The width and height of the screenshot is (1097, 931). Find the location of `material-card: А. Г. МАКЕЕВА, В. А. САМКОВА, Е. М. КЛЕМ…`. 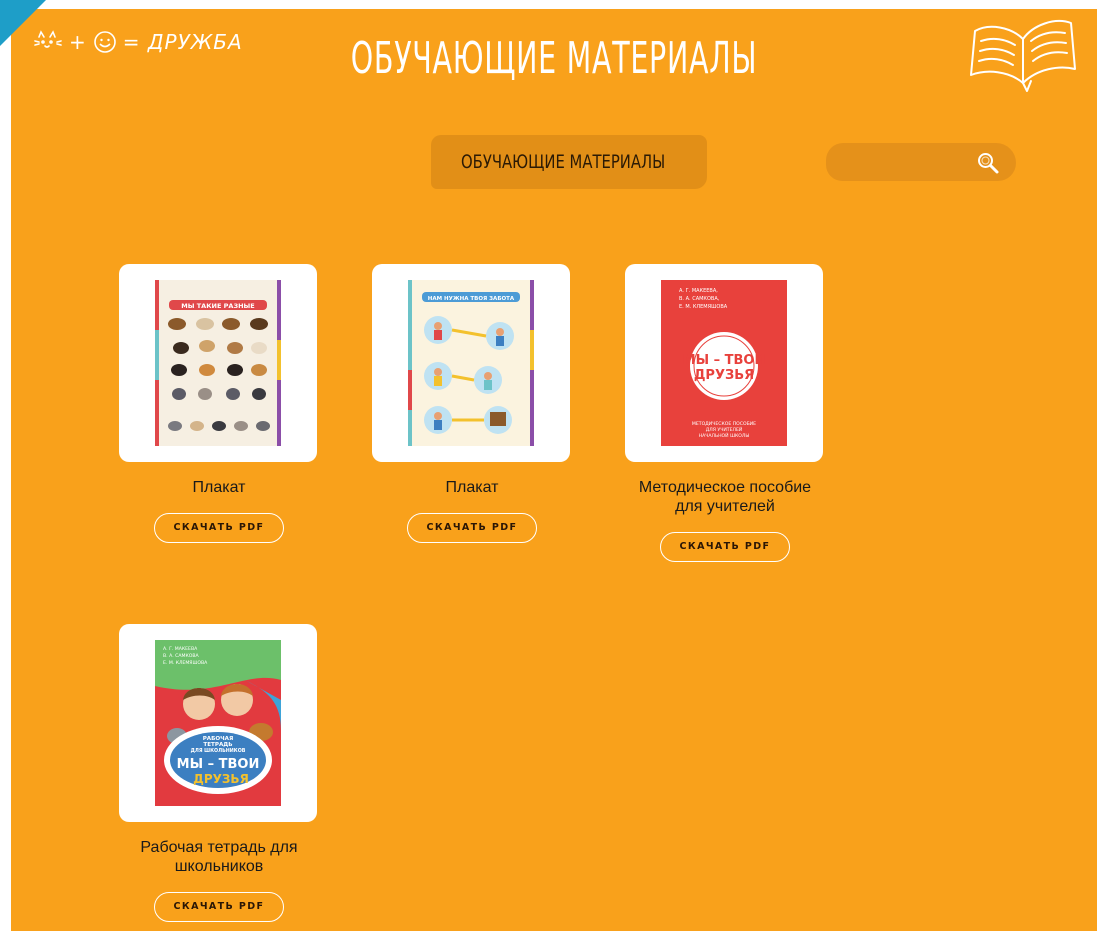

material-card: А. Г. МАКЕЕВА, В. А. САМКОВА, Е. М. КЛЕМ… is located at coordinates (725, 413).